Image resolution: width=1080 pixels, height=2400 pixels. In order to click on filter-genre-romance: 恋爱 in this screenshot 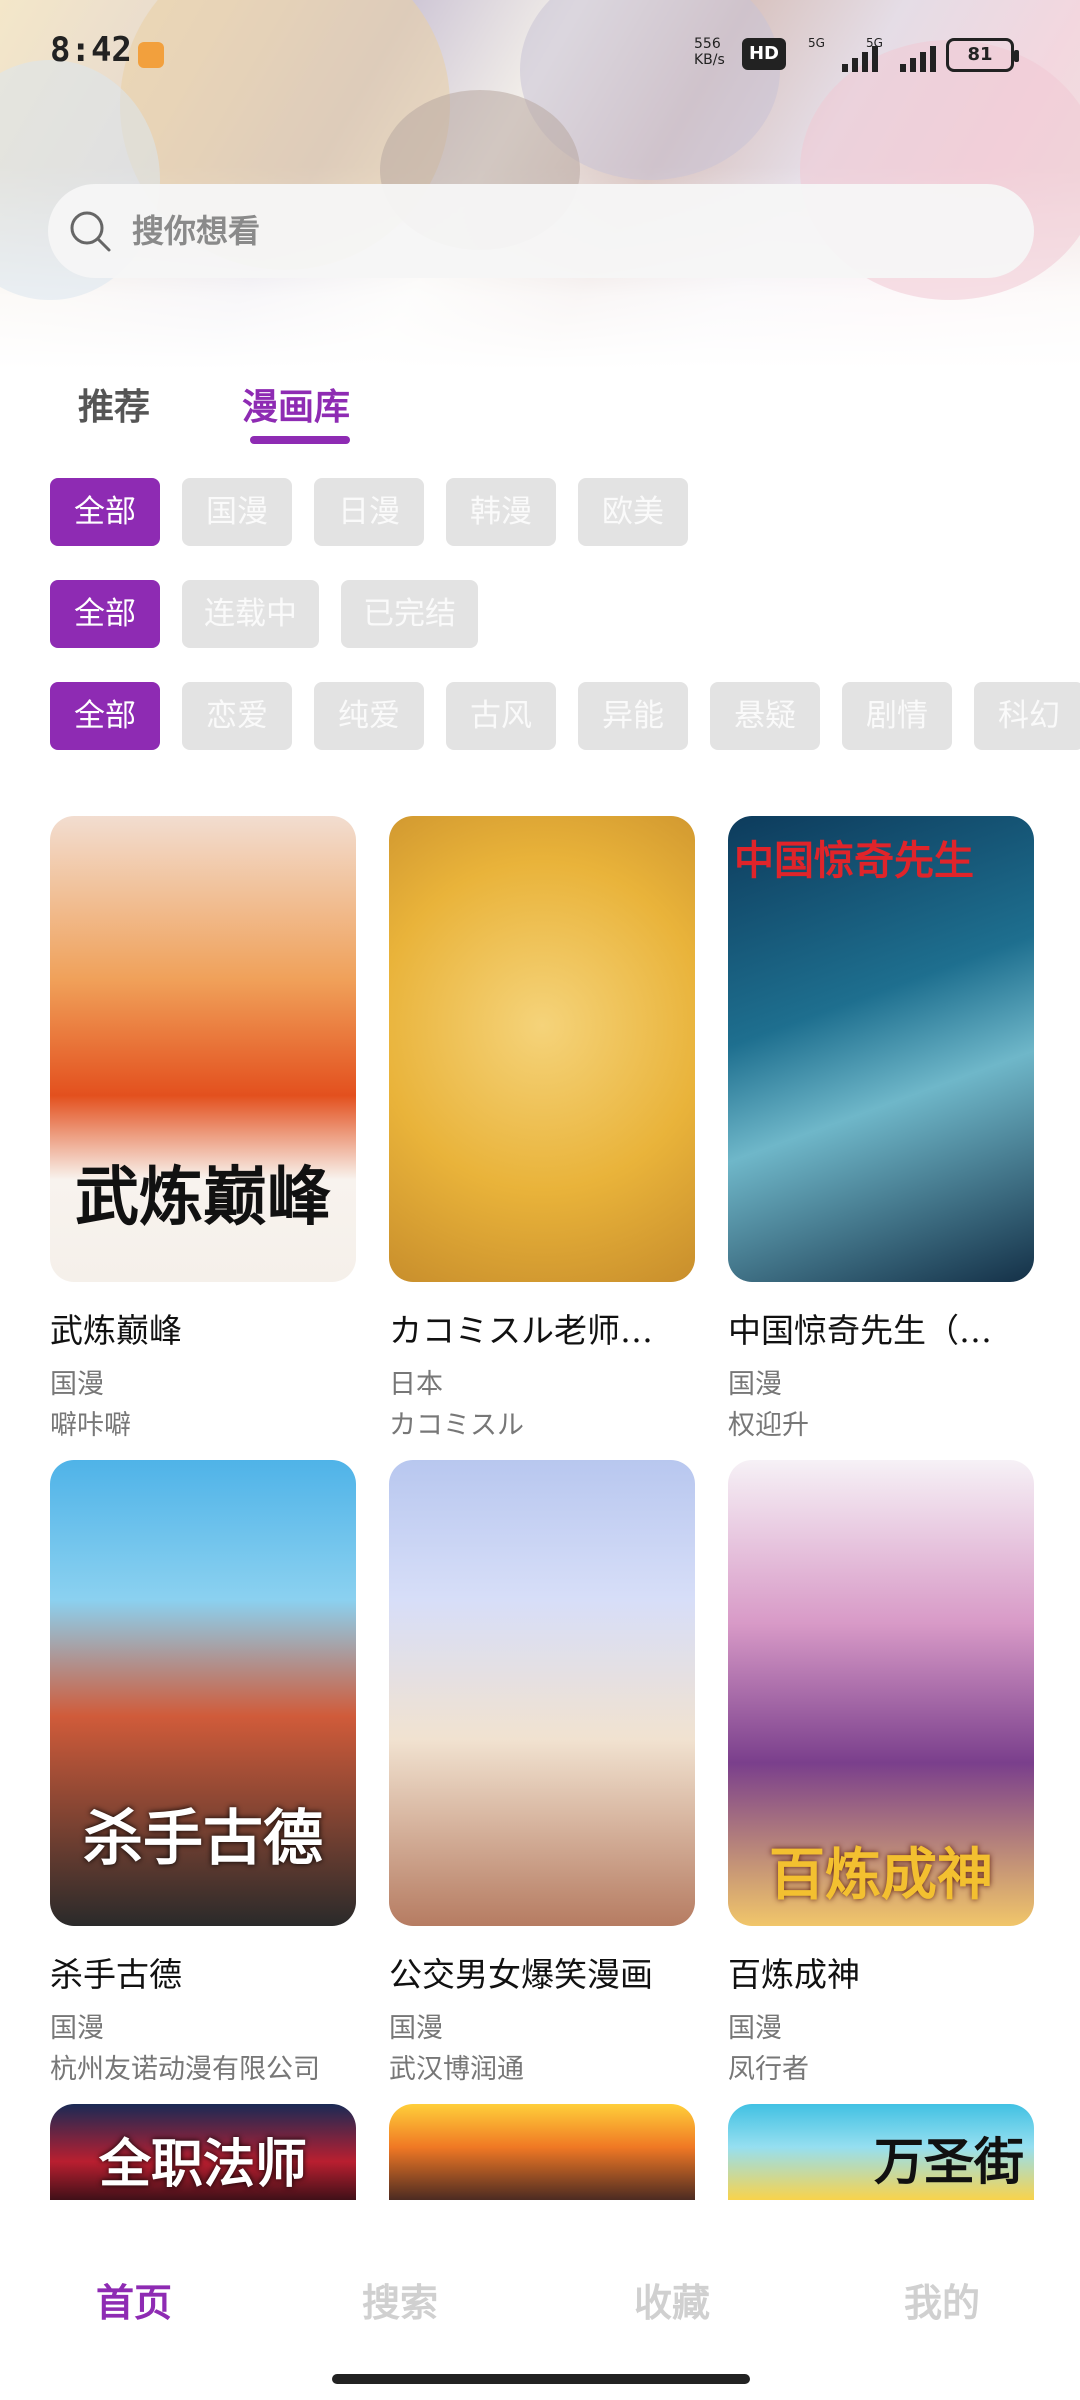, I will do `click(237, 716)`.